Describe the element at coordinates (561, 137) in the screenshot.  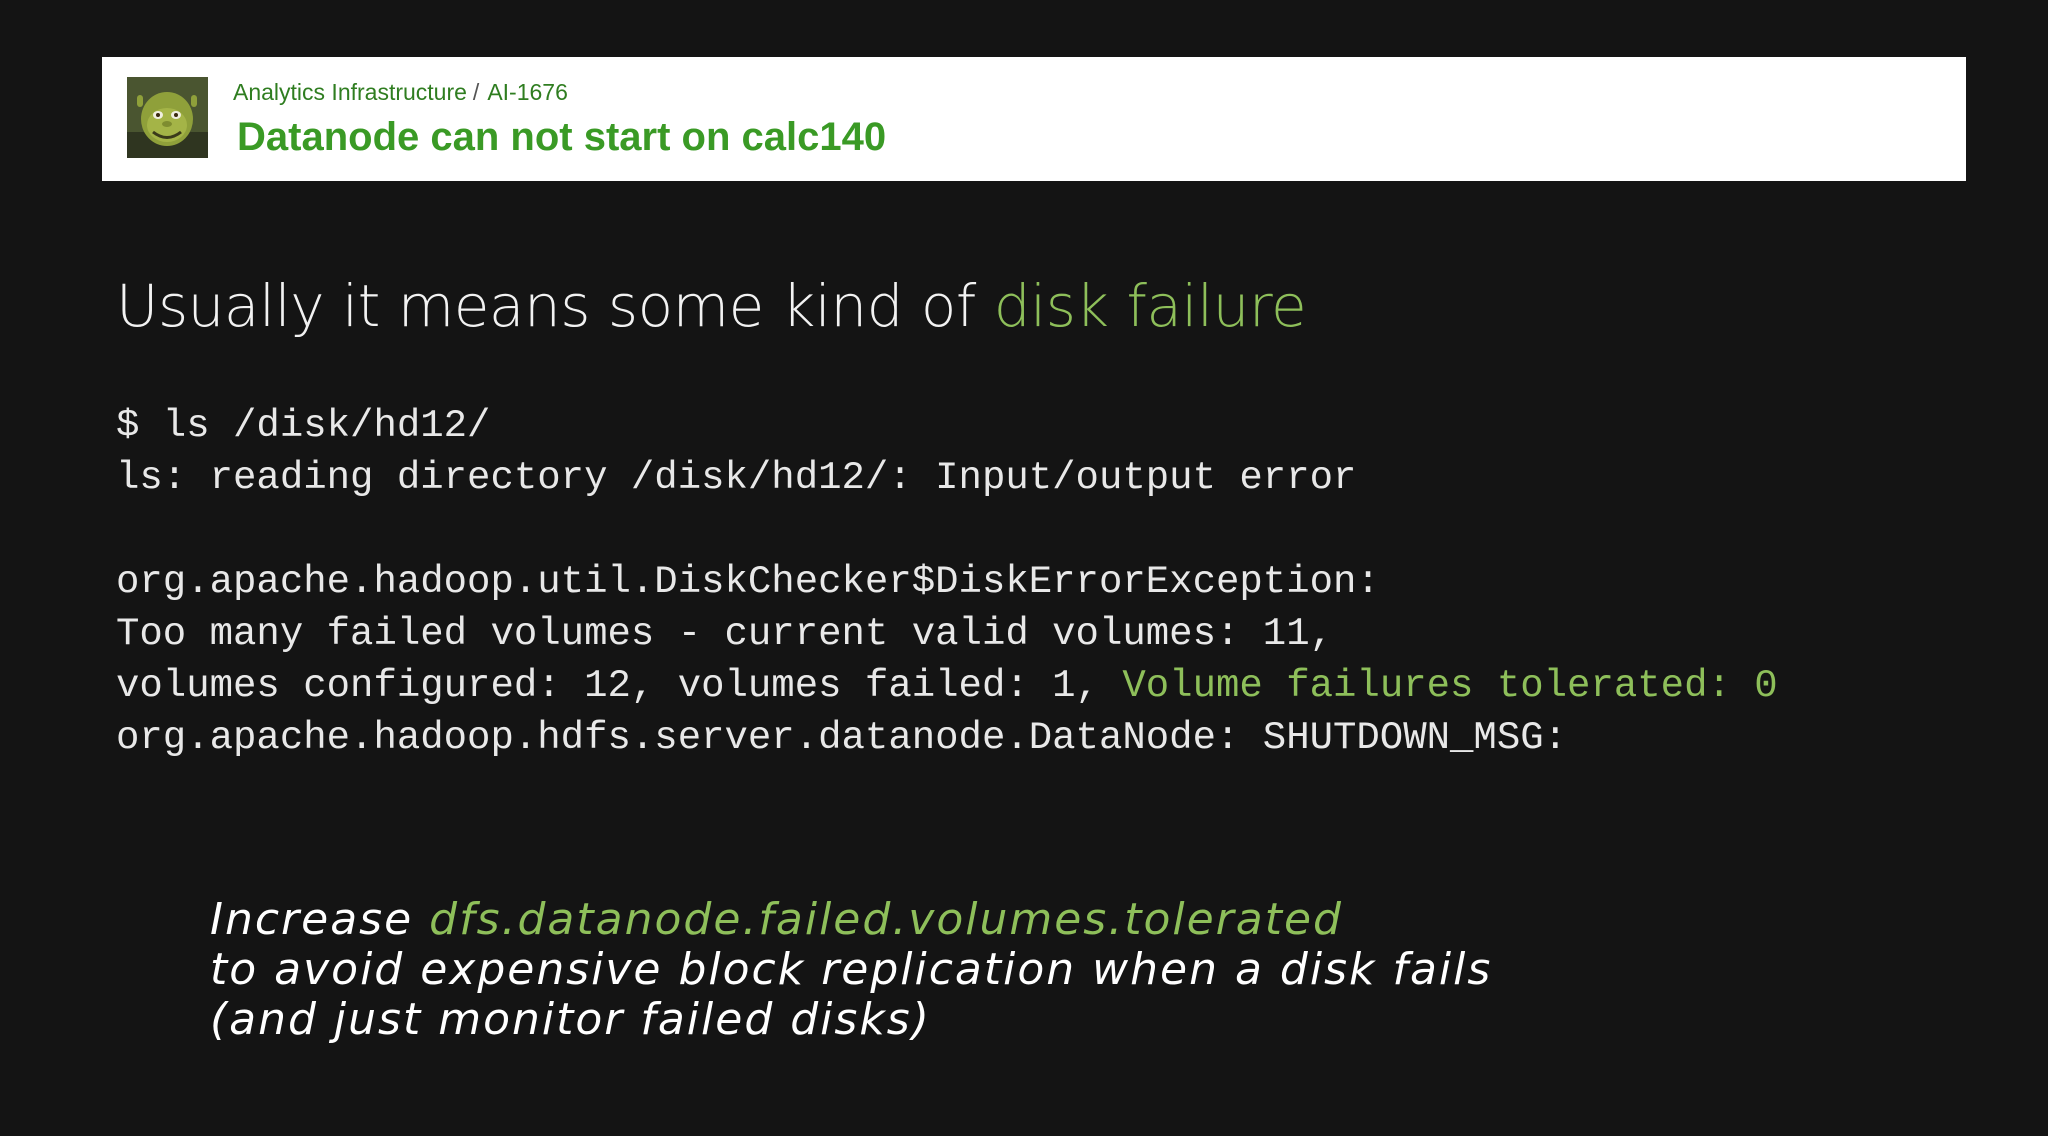
I see `issue-title: Datanode can not start on calc140` at that location.